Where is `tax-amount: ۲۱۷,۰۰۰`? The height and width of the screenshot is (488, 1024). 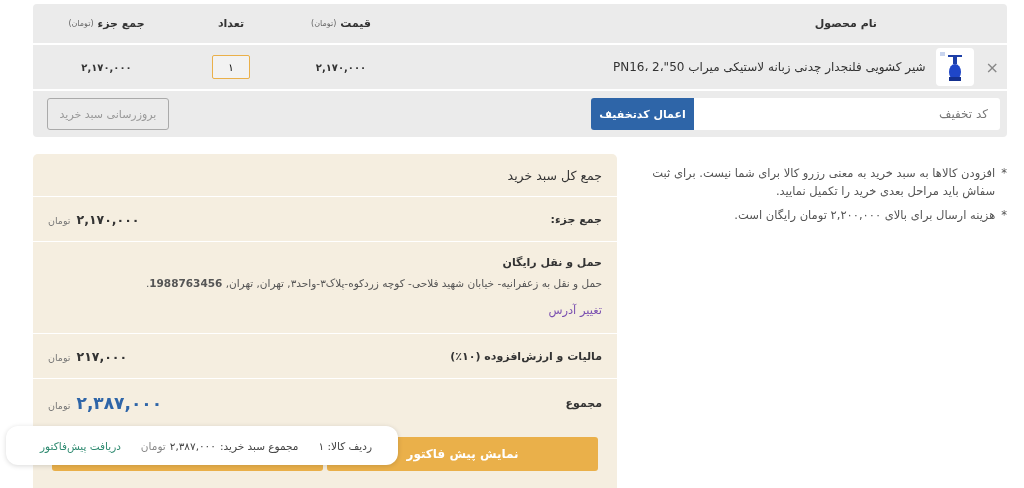 tax-amount: ۲۱۷,۰۰۰ is located at coordinates (102, 356).